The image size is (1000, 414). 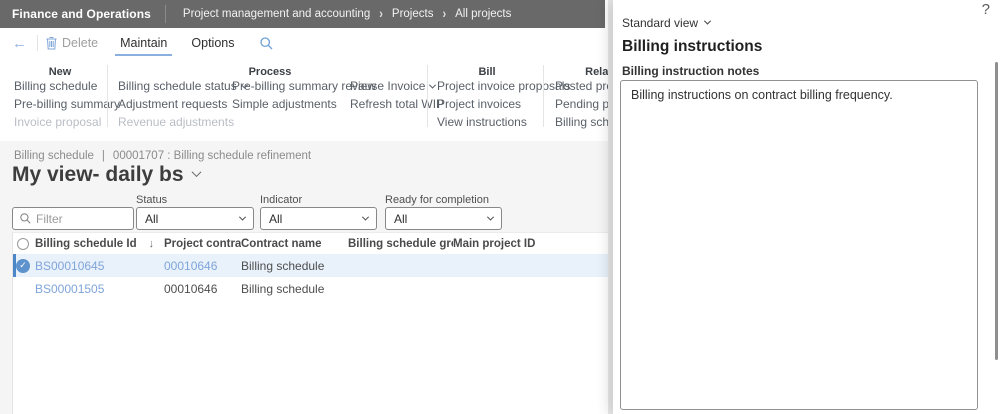 I want to click on billing-instruction-notes-label: Billing instruction notes, so click(x=691, y=71).